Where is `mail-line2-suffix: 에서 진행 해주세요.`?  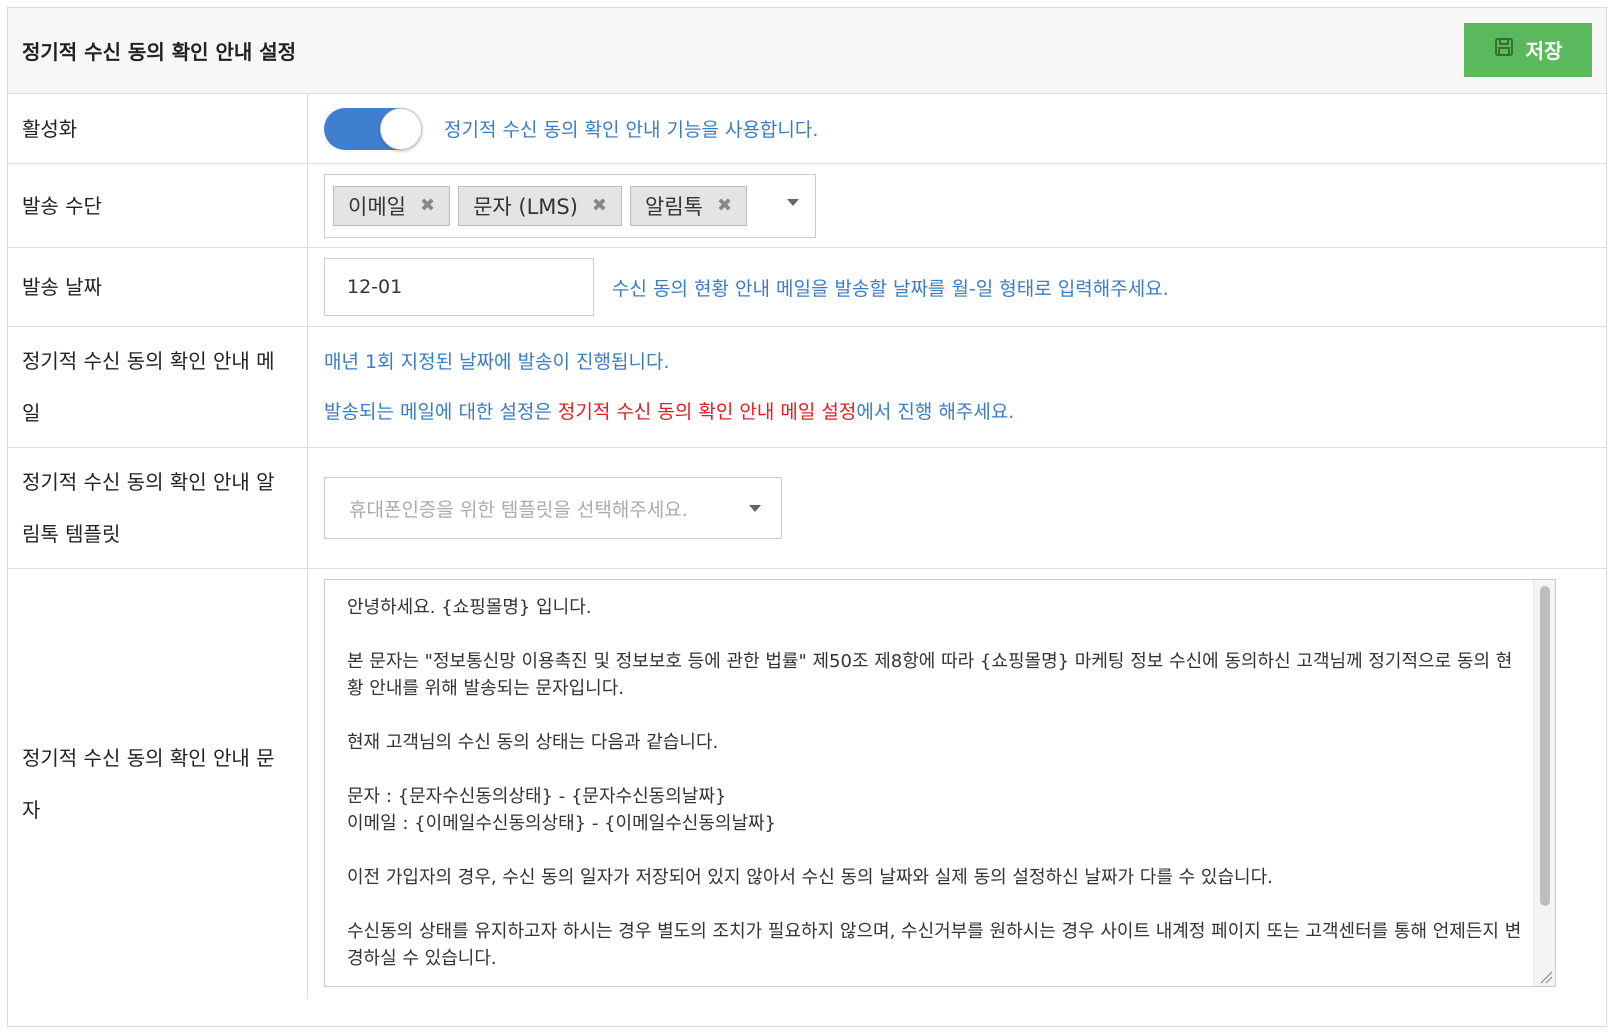
mail-line2-suffix: 에서 진행 해주세요. is located at coordinates (935, 412).